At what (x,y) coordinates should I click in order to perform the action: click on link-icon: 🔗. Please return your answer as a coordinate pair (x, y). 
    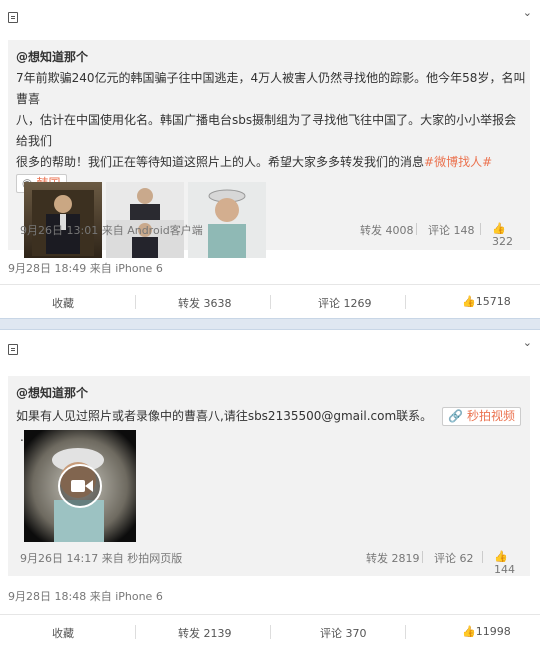
    Looking at the image, I should click on (455, 416).